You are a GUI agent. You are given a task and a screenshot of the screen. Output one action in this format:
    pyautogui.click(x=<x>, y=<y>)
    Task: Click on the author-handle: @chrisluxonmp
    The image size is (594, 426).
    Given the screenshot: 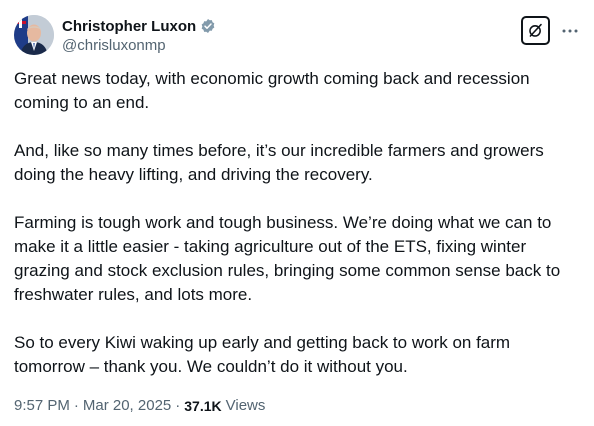 What is the action you would take?
    pyautogui.click(x=114, y=45)
    